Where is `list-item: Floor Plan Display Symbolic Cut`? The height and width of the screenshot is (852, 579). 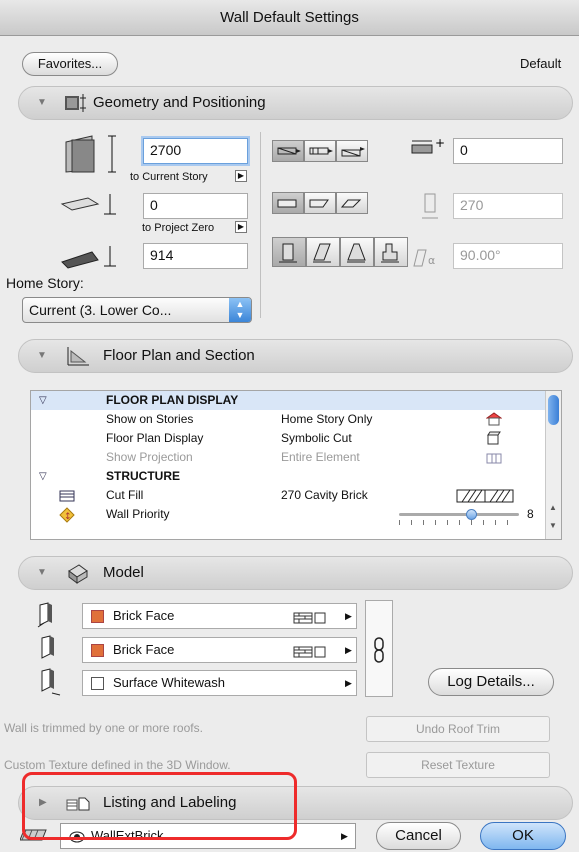 list-item: Floor Plan Display Symbolic Cut is located at coordinates (288, 438).